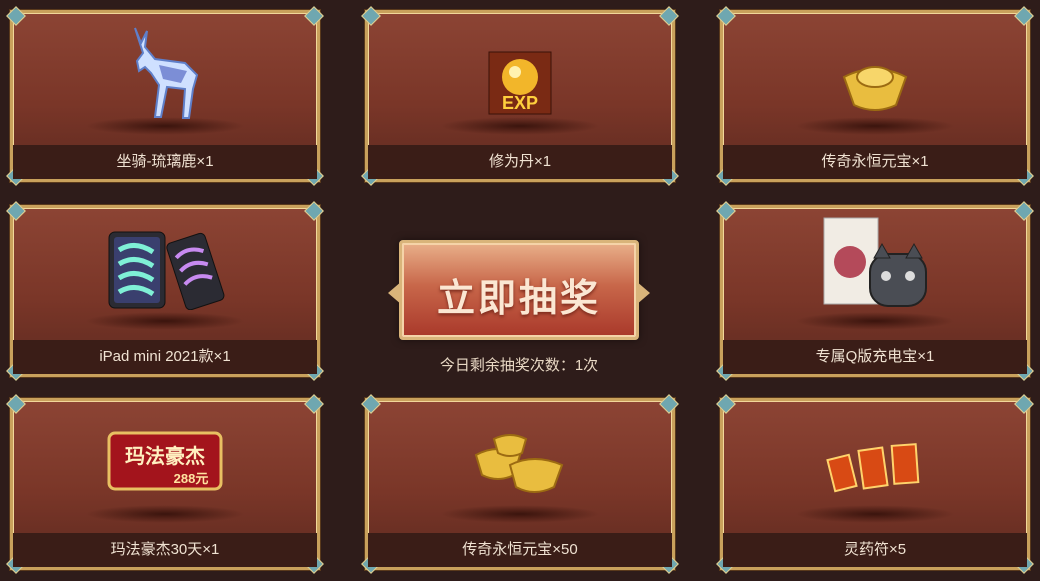 This screenshot has width=1040, height=581. I want to click on prize-label: 灵药符×5, so click(875, 550).